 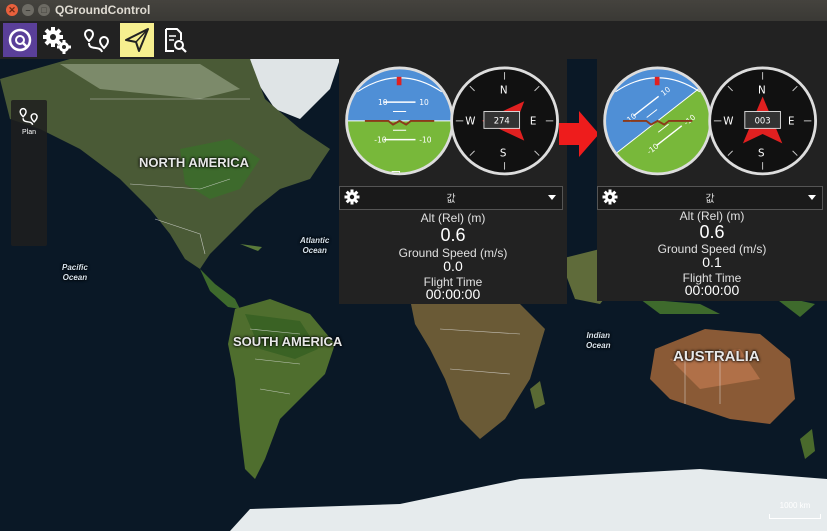 I want to click on pitch-label-10-right: 10, so click(x=424, y=102).